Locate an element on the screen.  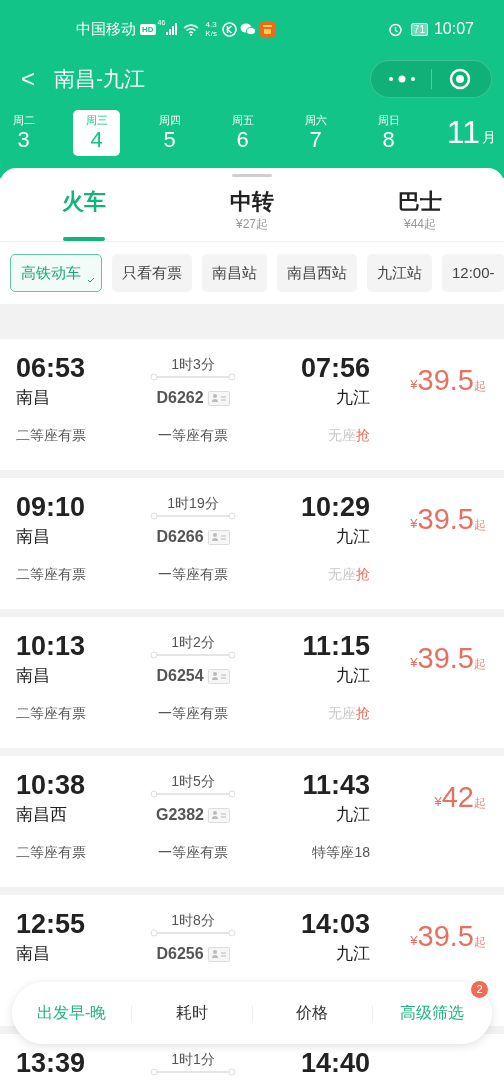
train-number: D6262 is located at coordinates (180, 398).